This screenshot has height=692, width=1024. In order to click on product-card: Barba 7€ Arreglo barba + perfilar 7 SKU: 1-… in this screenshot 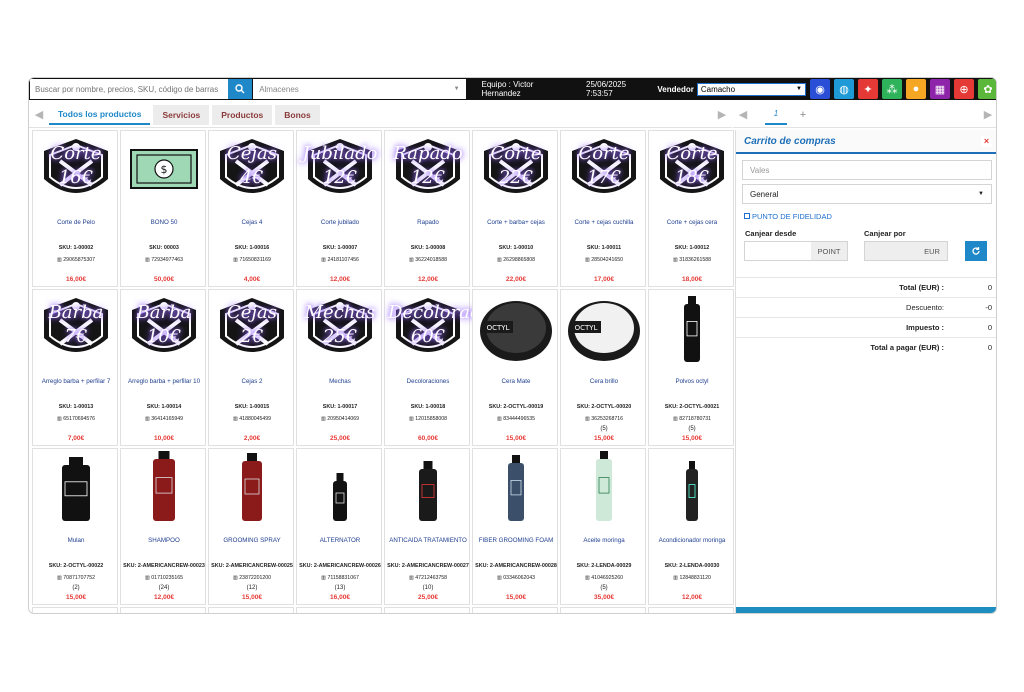, I will do `click(75, 367)`.